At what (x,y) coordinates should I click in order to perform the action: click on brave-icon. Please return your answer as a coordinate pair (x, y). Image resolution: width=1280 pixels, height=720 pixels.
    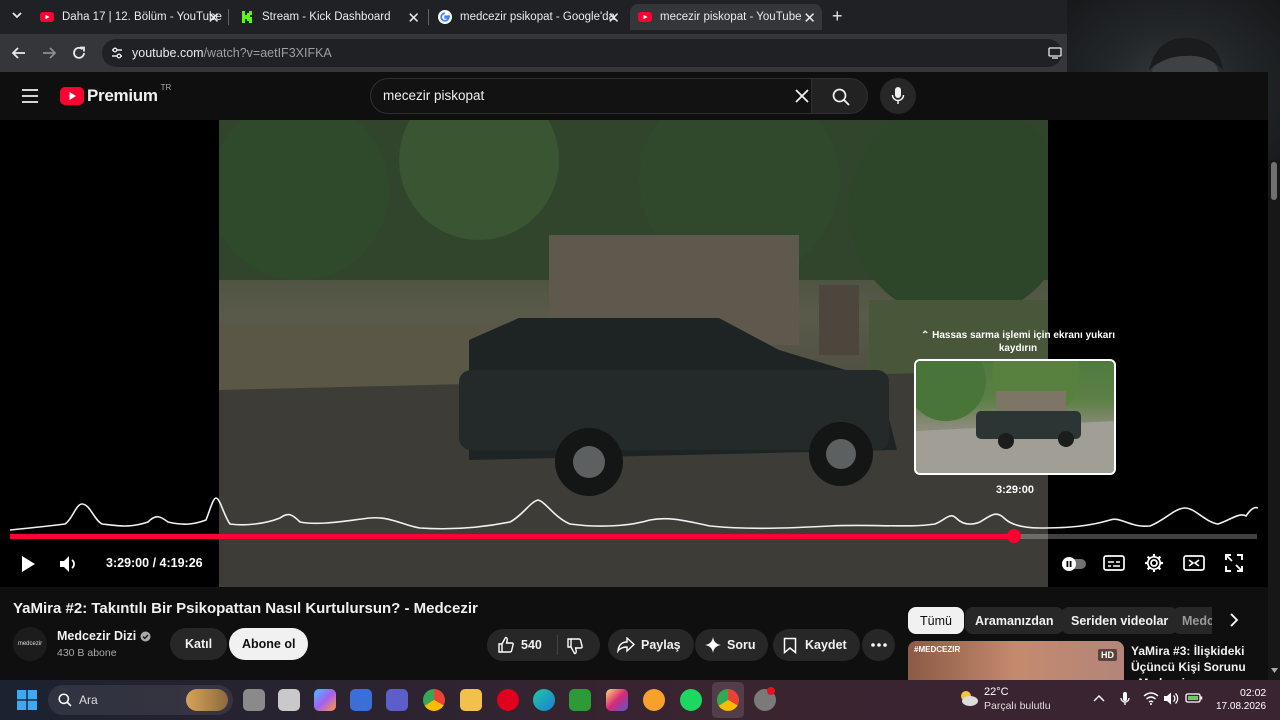
    Looking at the image, I should click on (654, 700).